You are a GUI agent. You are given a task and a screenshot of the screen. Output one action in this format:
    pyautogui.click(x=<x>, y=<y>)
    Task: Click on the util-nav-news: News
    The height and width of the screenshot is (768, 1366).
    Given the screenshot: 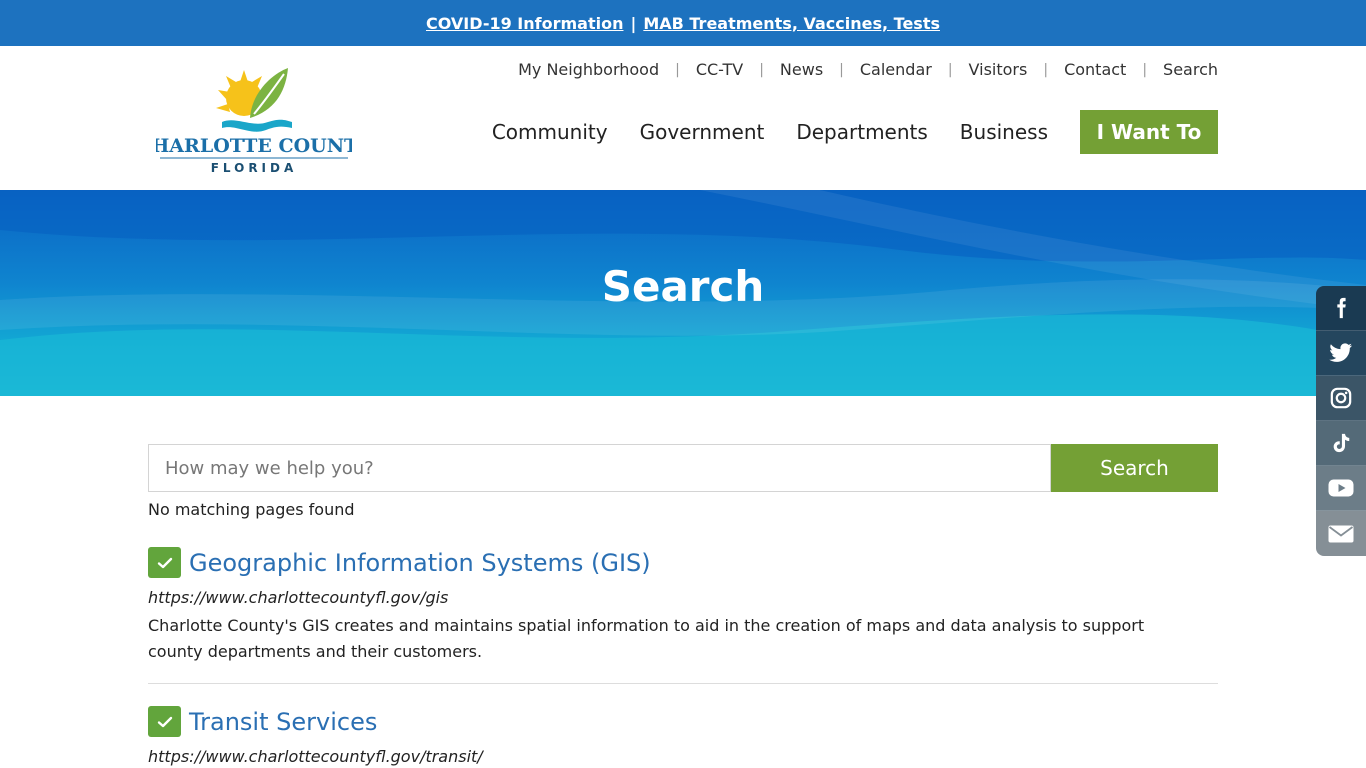 What is the action you would take?
    pyautogui.click(x=801, y=69)
    